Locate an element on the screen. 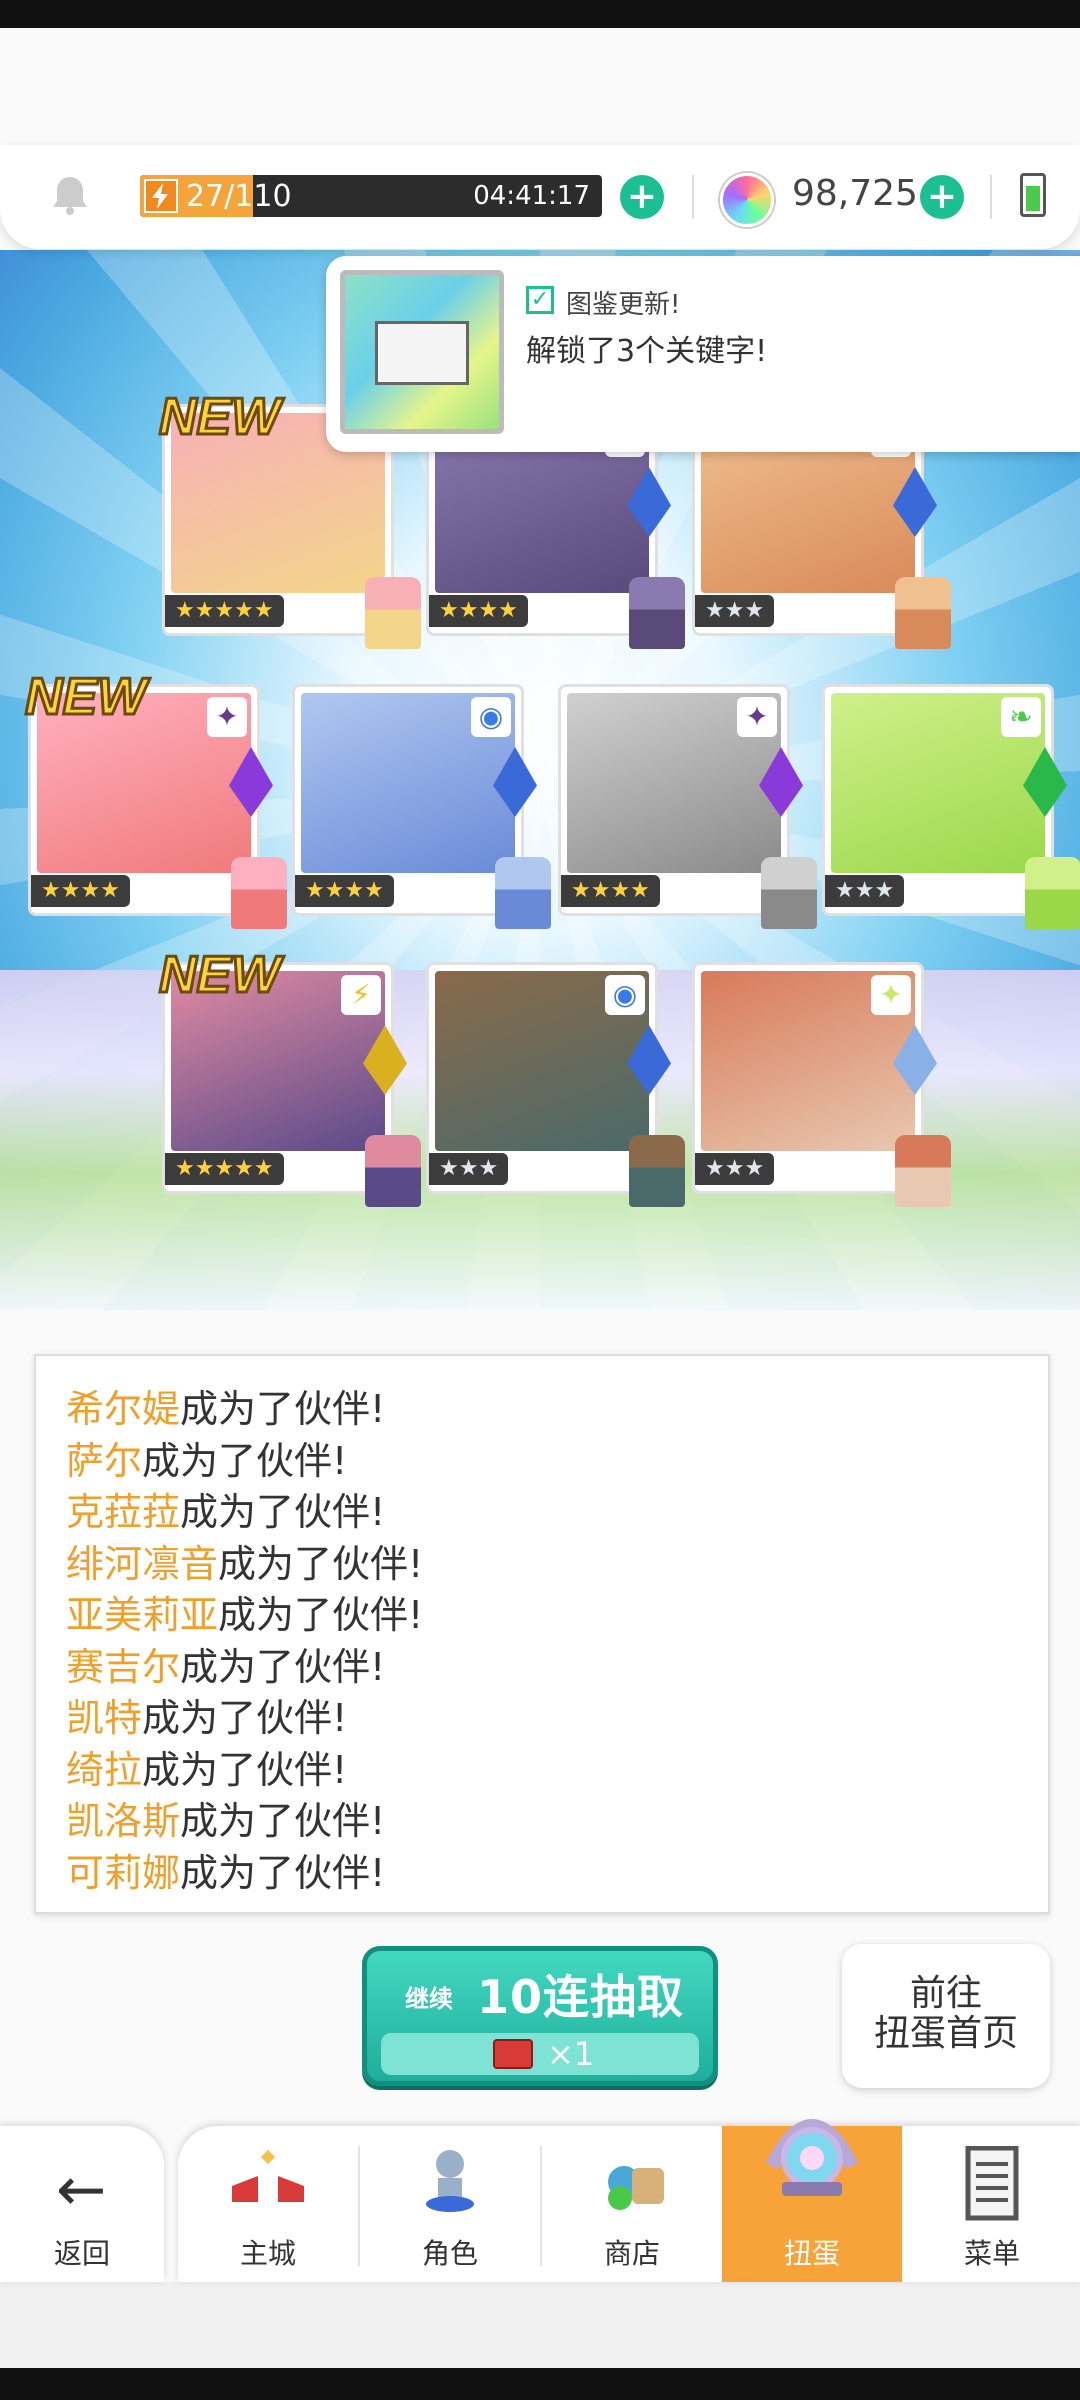 The height and width of the screenshot is (2400, 1080). gem-icon is located at coordinates (747, 200).